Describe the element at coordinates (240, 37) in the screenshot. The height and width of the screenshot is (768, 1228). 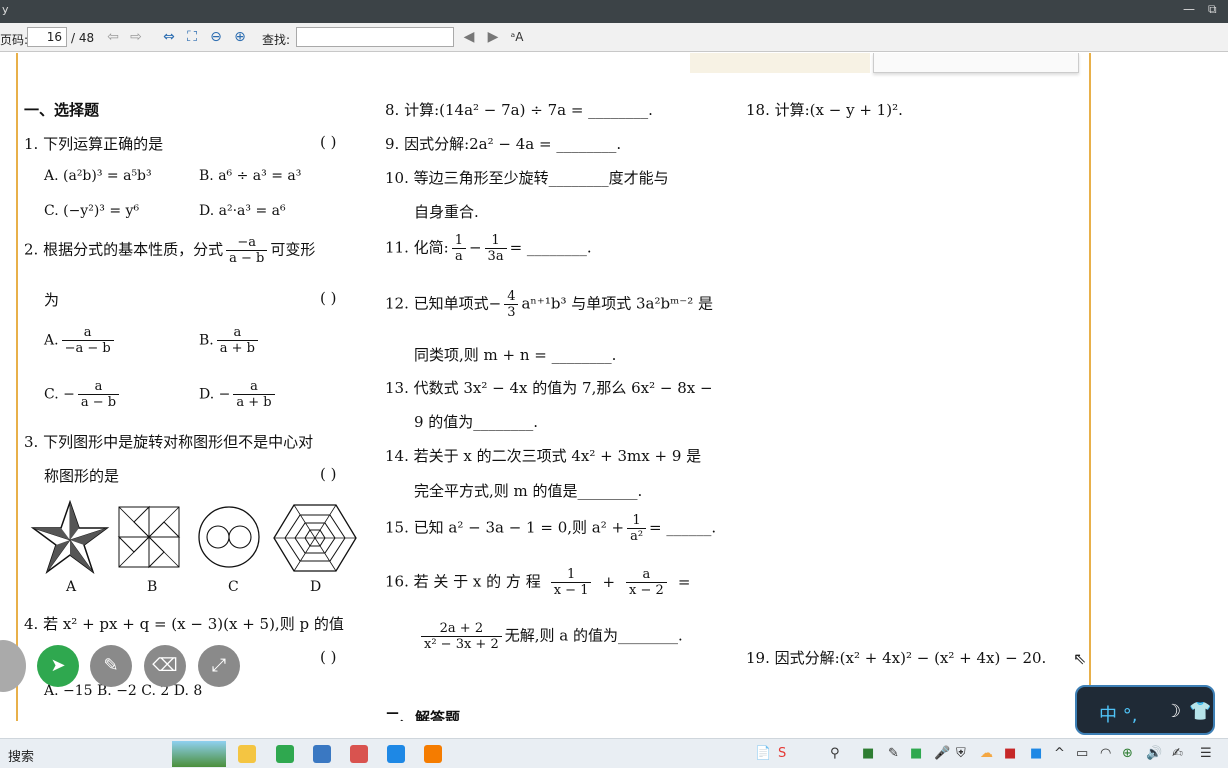
I see `zoom-in-icon: ⊕` at that location.